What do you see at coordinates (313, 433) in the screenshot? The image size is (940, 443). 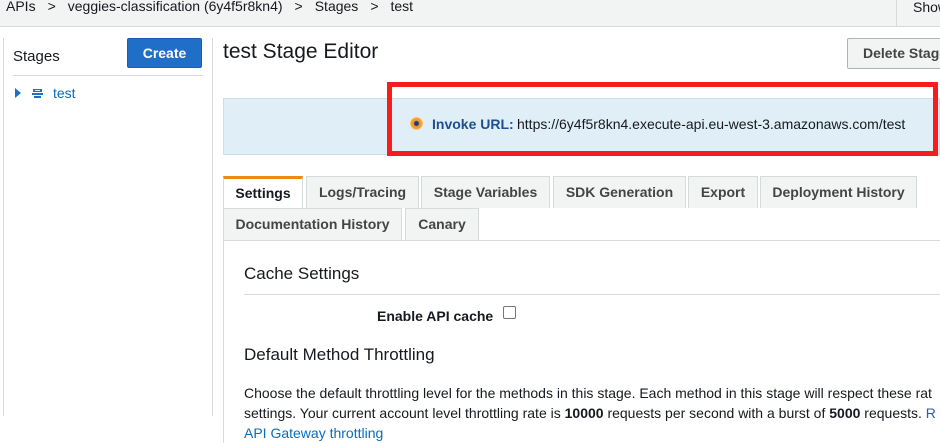 I see `api-gateway-throttling-link: API Gateway throttling` at bounding box center [313, 433].